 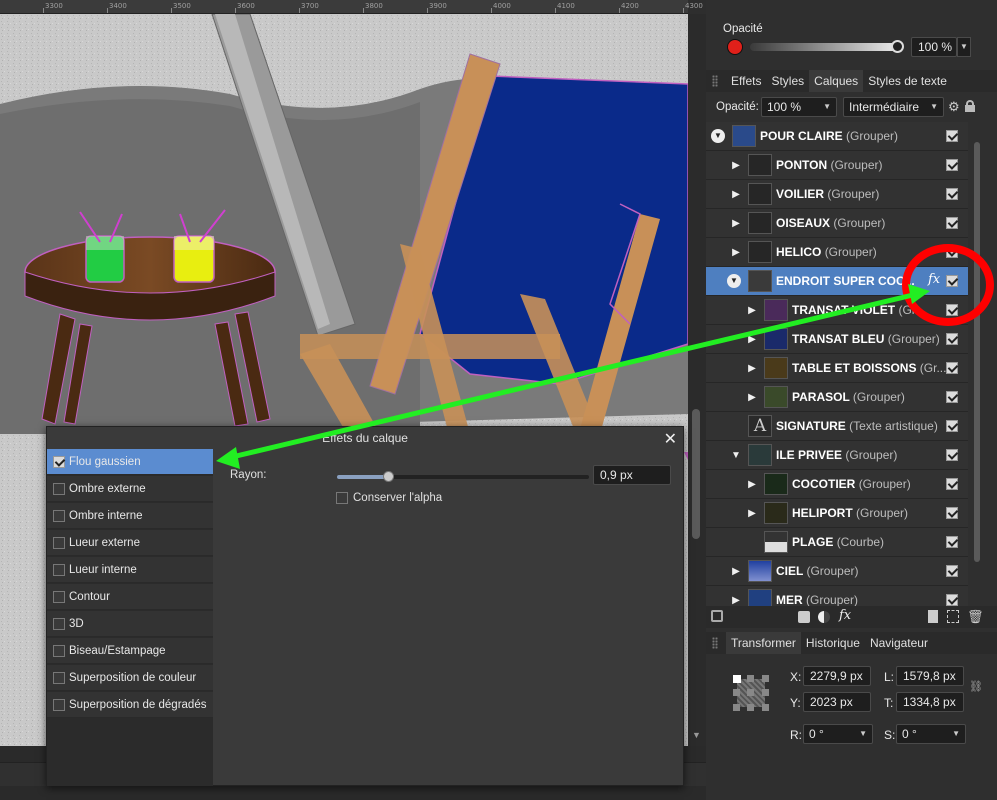 I want to click on layer-opacity-dropdown: 100 % ▼, so click(x=799, y=107).